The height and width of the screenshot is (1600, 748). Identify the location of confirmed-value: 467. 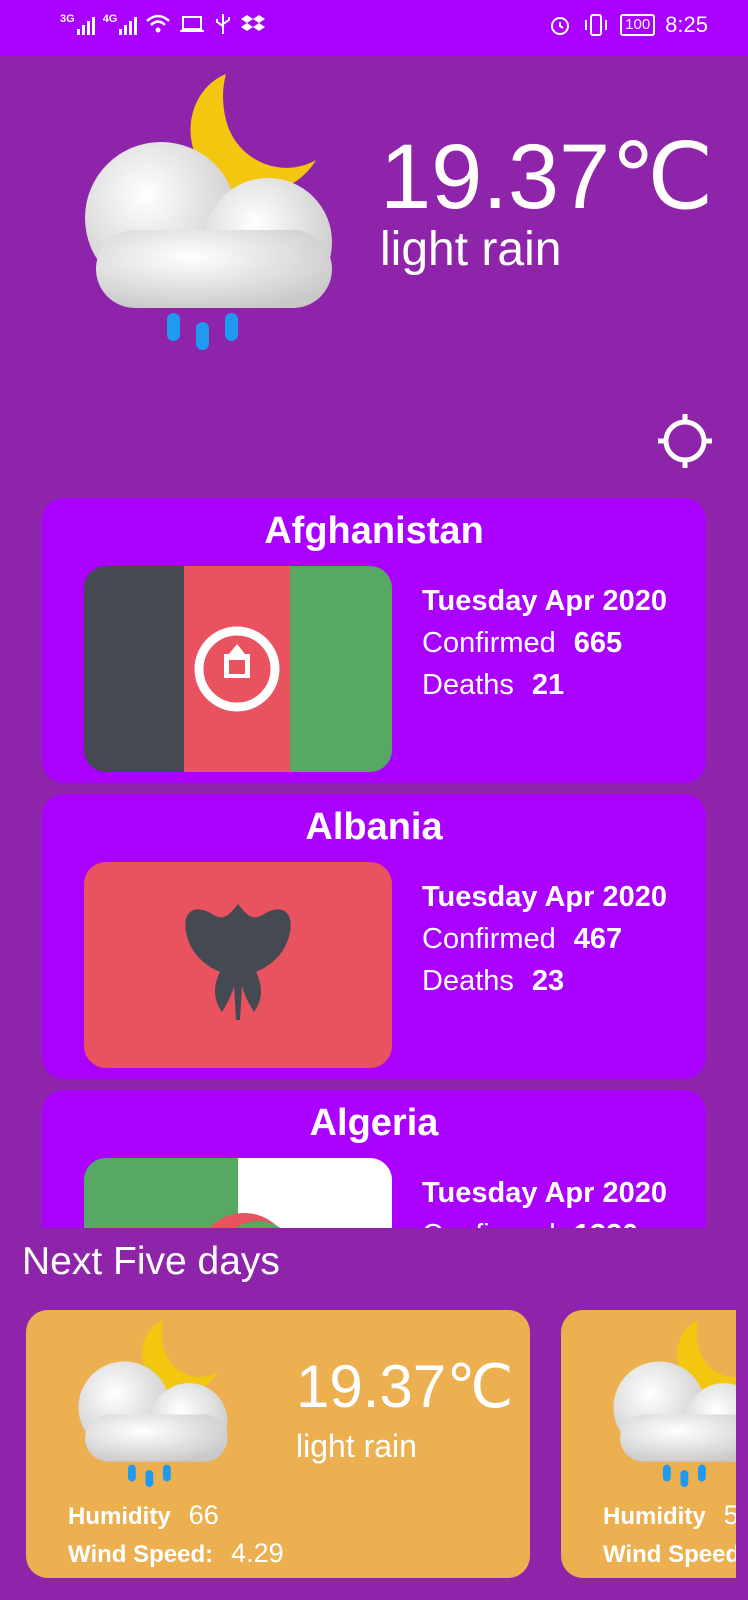
(598, 939).